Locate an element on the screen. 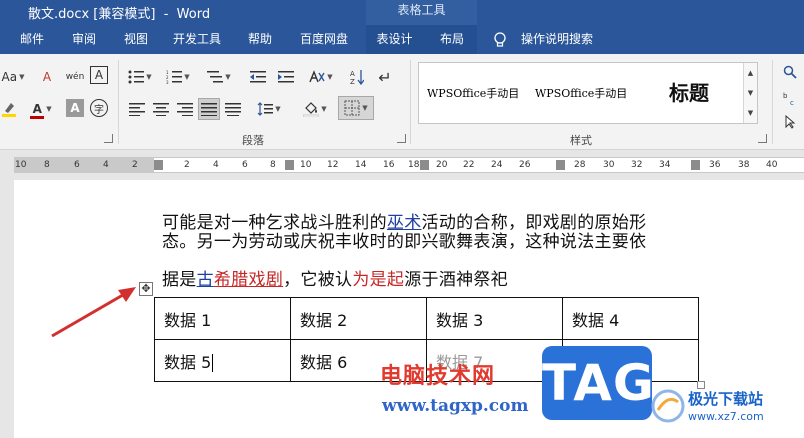  line-spacing-icon is located at coordinates (265, 109).